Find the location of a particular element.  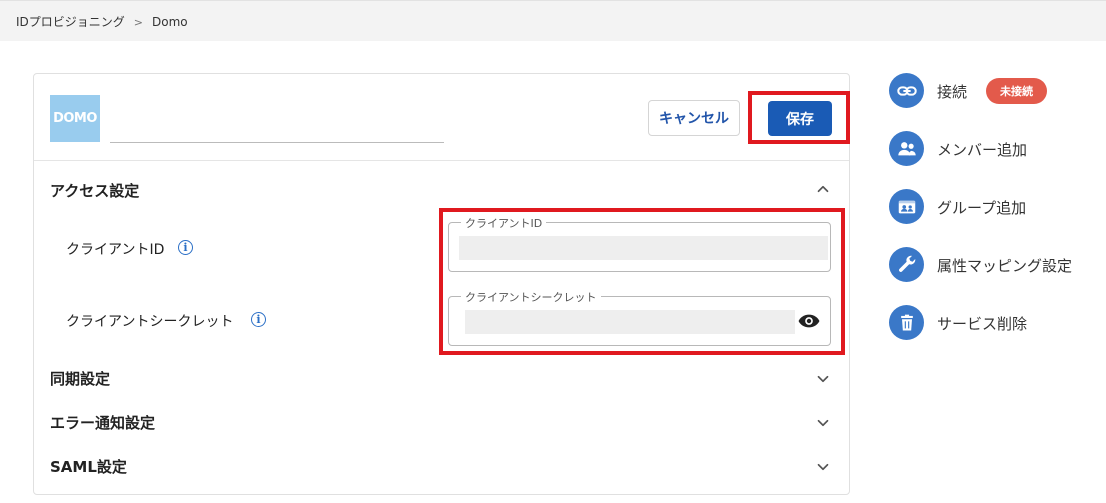

sidebar-item-label: 属性マッピング設定 is located at coordinates (1005, 266).